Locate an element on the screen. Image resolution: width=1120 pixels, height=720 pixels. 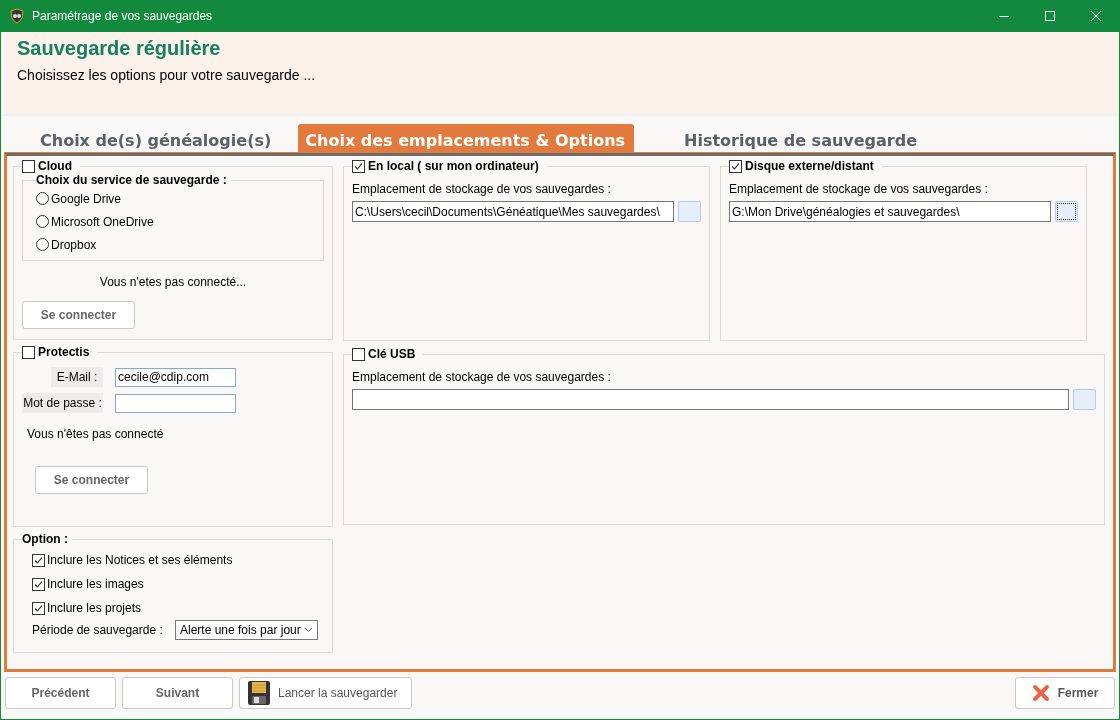
password-field is located at coordinates (175, 403).